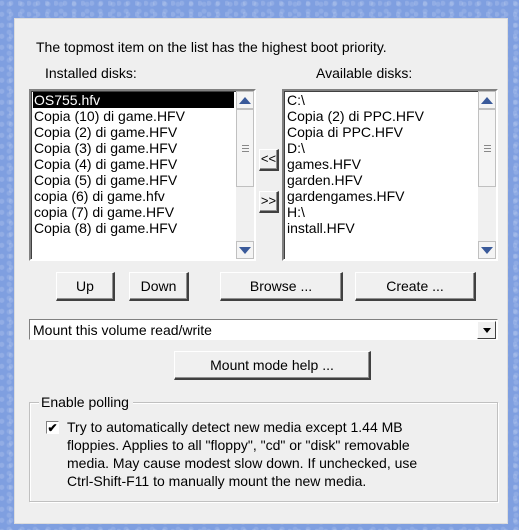 The width and height of the screenshot is (519, 530). Describe the element at coordinates (381, 148) in the screenshot. I see `list-item: D:\` at that location.